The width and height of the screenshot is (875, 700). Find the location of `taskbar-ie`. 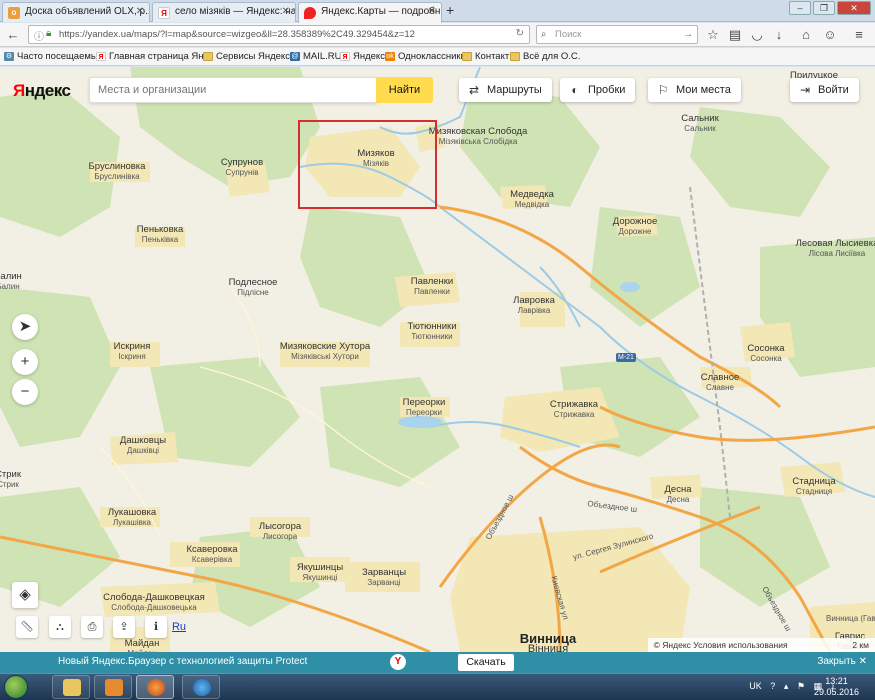

taskbar-ie is located at coordinates (201, 687).